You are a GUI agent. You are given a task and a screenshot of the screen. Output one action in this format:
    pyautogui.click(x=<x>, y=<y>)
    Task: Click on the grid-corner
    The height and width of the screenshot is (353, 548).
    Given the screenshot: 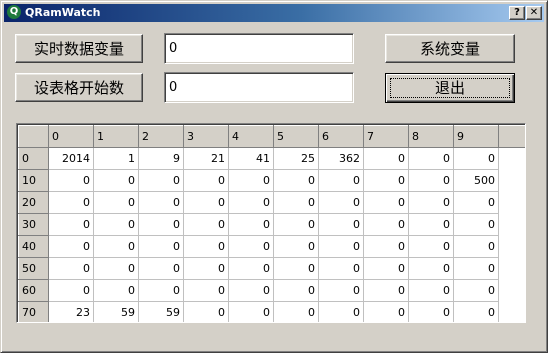 What is the action you would take?
    pyautogui.click(x=33, y=136)
    